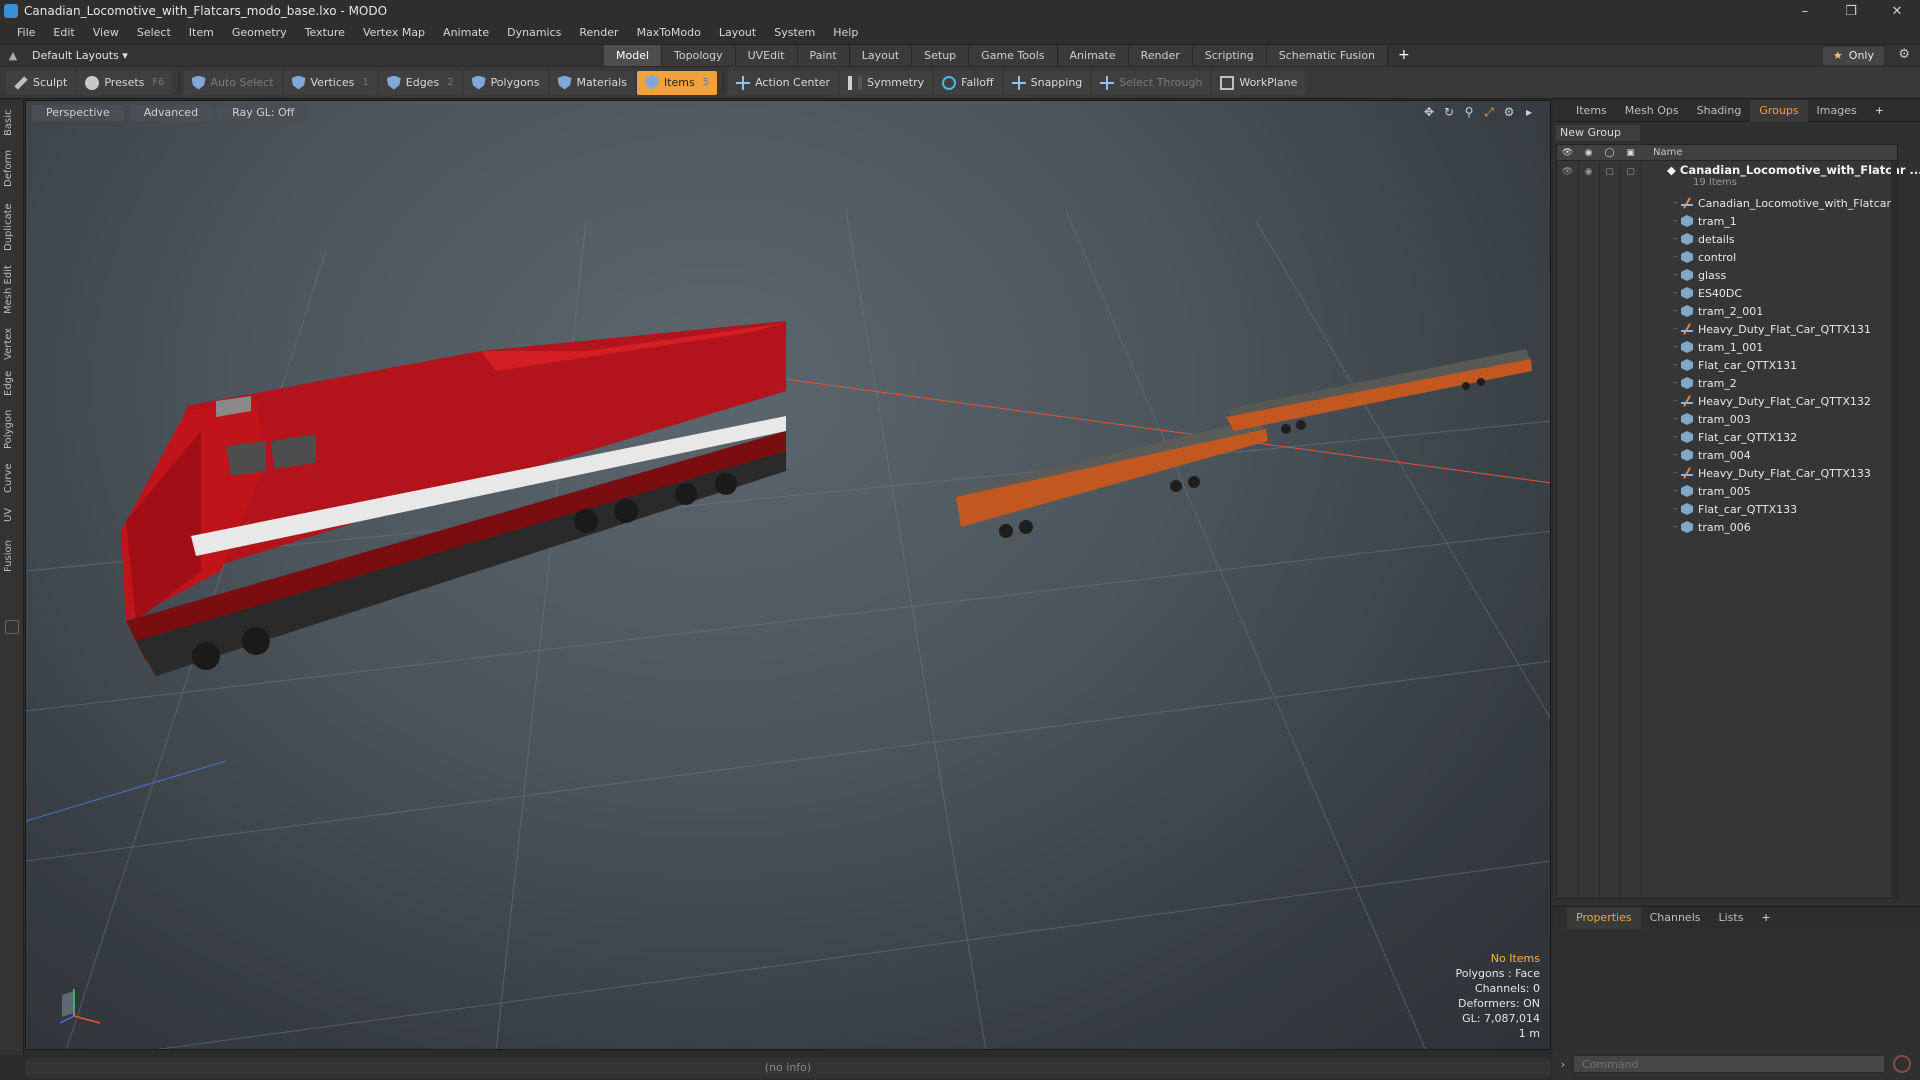  Describe the element at coordinates (699, 55) in the screenshot. I see `tab-topology: Topology` at that location.